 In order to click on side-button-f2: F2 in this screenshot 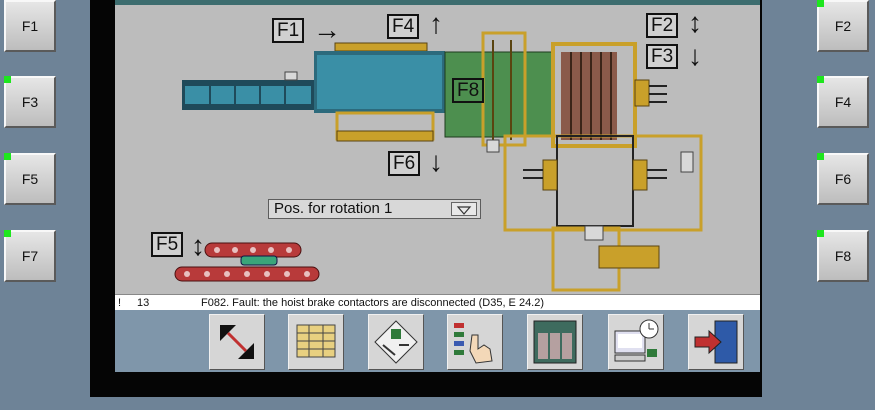, I will do `click(843, 26)`.